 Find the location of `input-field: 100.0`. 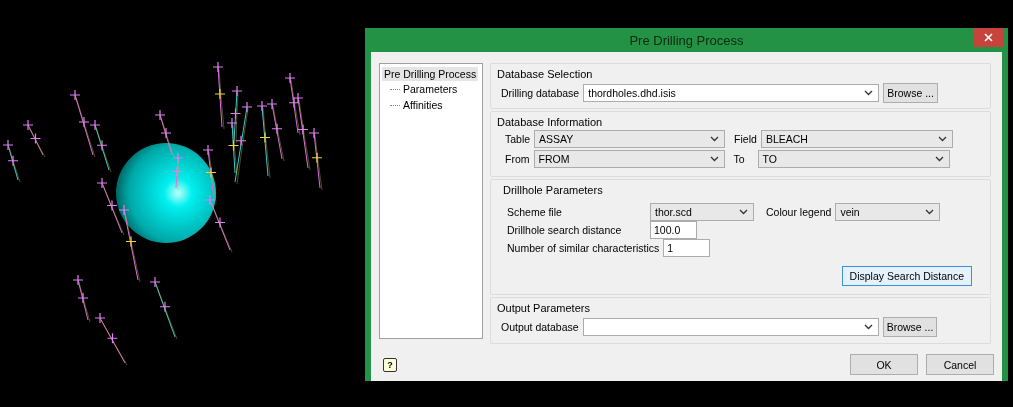

input-field: 100.0 is located at coordinates (673, 230).